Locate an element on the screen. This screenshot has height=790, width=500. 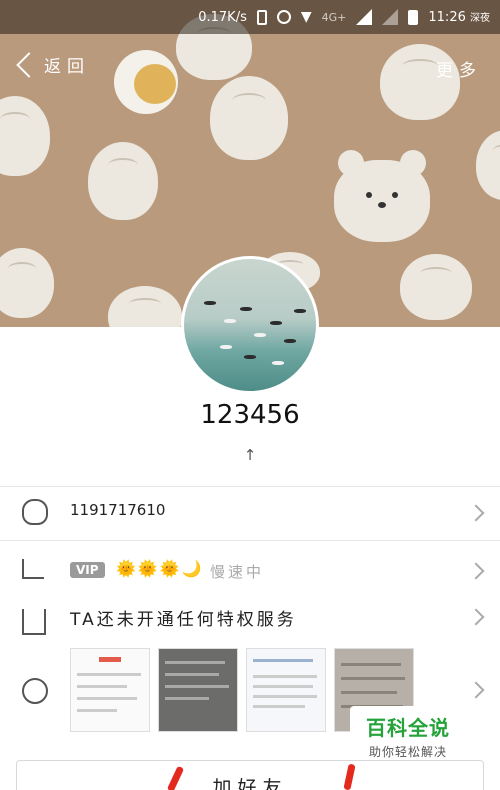
cover-bear-decoration is located at coordinates (382, 196).